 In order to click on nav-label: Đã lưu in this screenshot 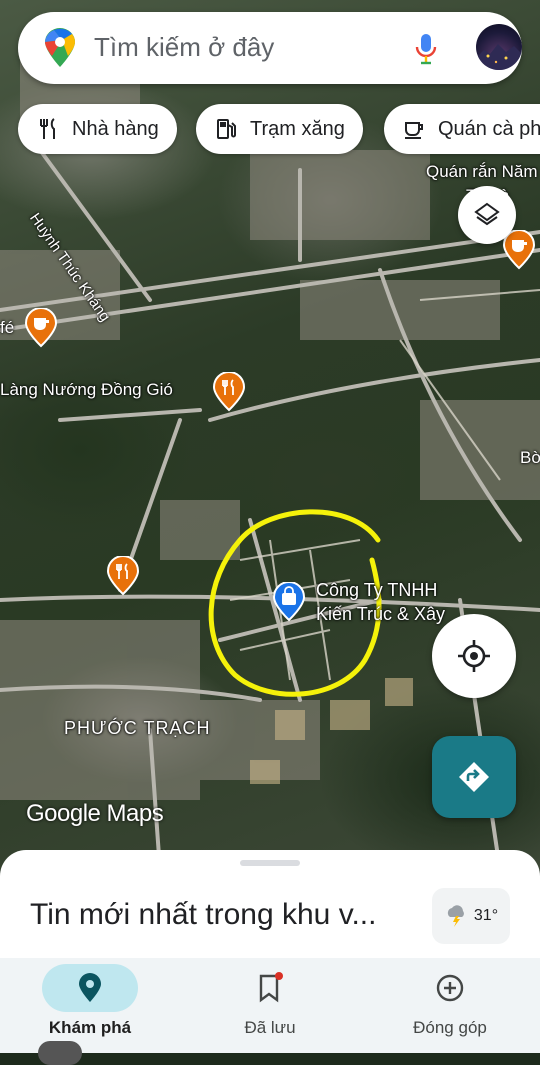, I will do `click(270, 1027)`.